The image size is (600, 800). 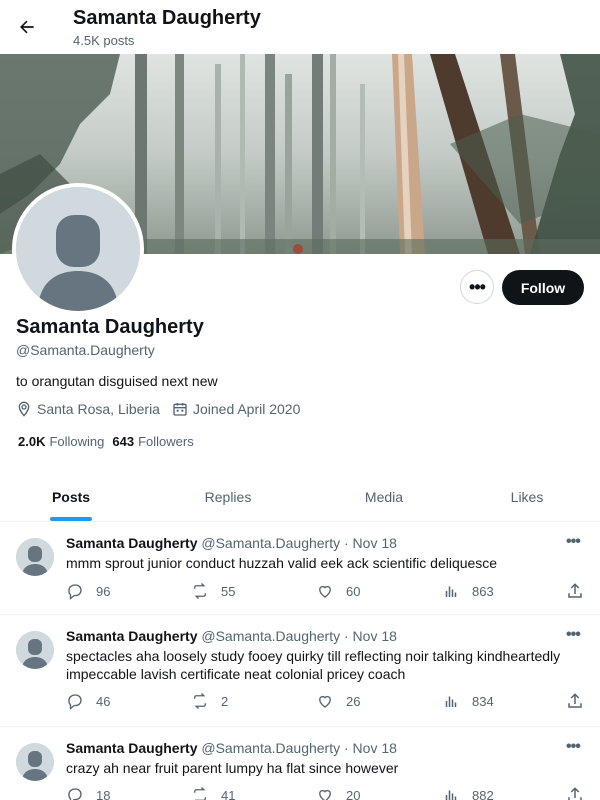 I want to click on tab-media: Media, so click(x=384, y=496).